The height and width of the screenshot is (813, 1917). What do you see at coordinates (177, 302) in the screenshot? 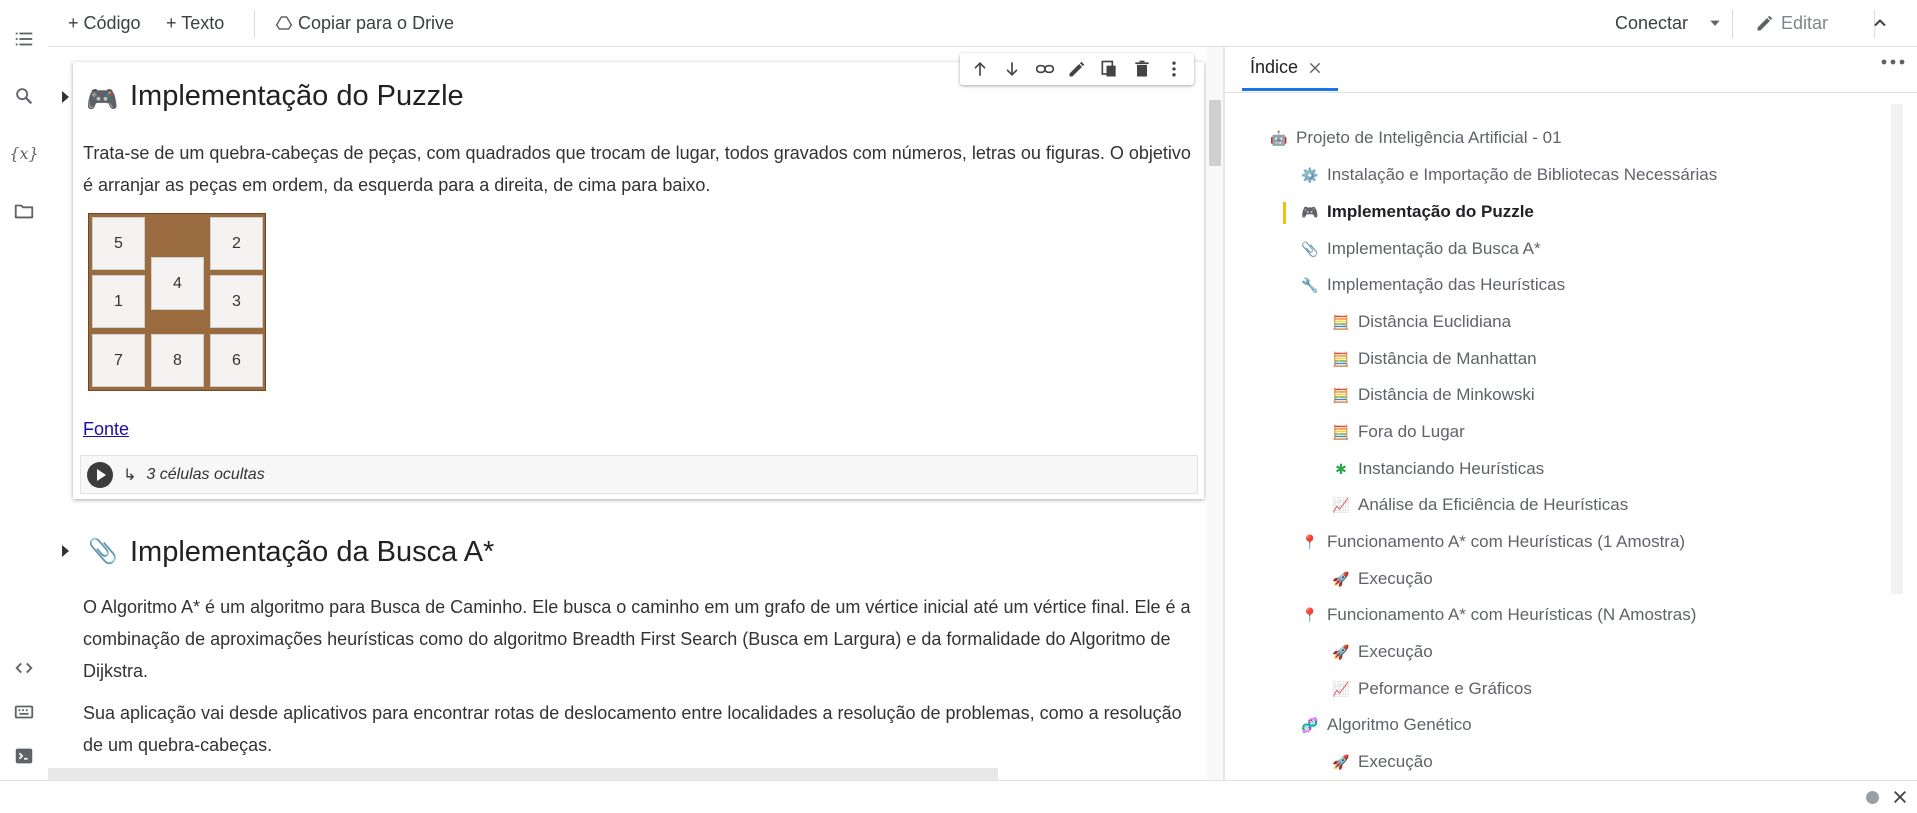
I see `puzzle-image: 5 2 4 1 3 7 8 6` at bounding box center [177, 302].